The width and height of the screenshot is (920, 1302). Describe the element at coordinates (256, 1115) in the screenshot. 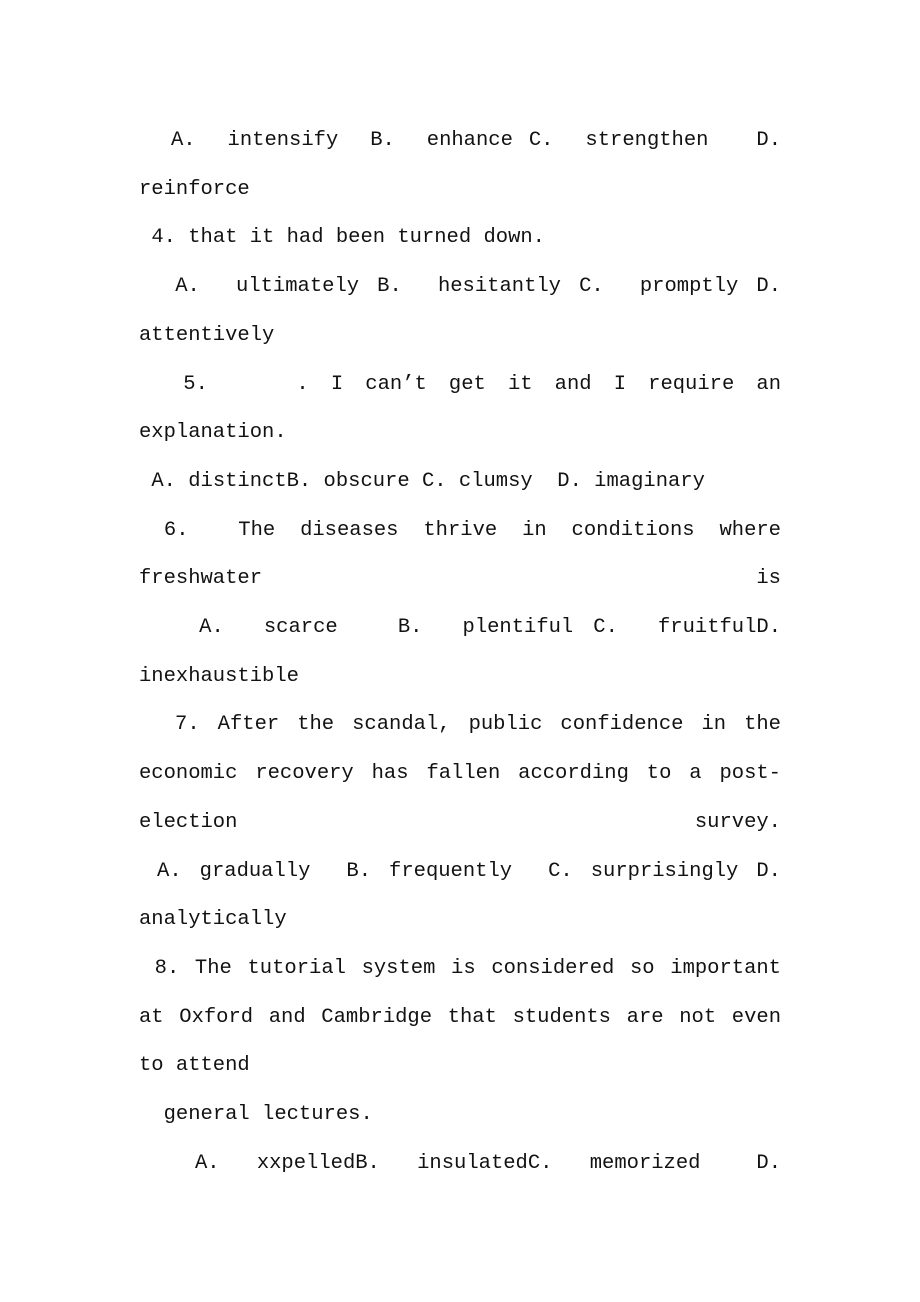

I see `question-8-stem-continuation: general lectures.` at that location.